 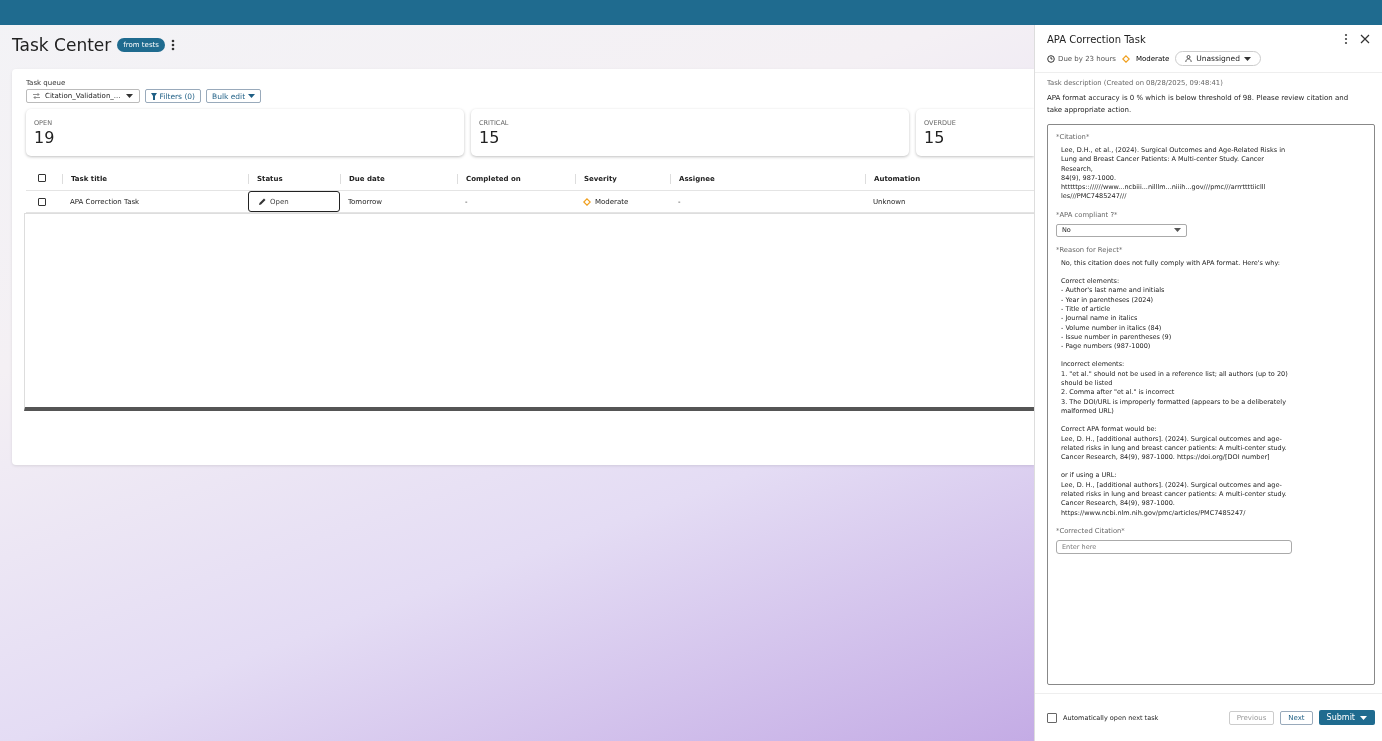 What do you see at coordinates (42, 177) in the screenshot?
I see `select-all-checkbox` at bounding box center [42, 177].